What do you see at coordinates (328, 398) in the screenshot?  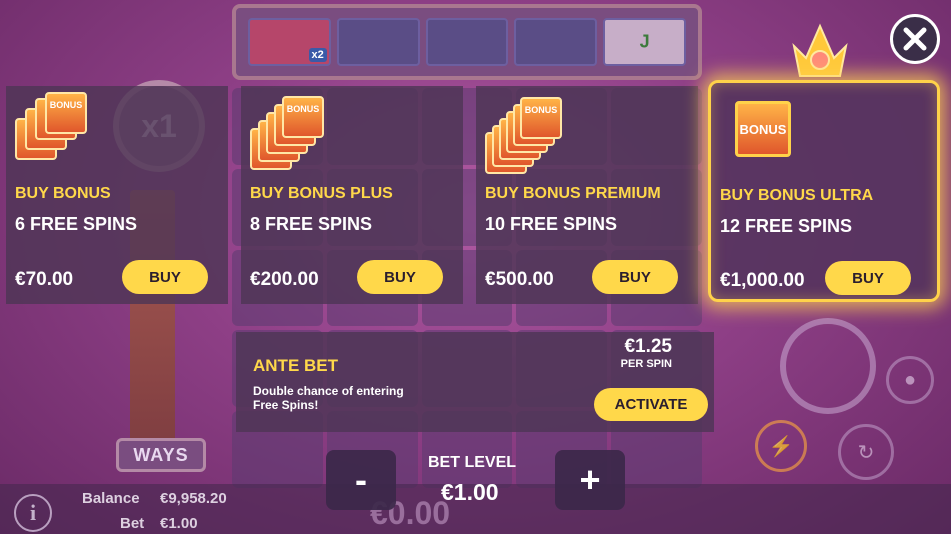 I see `ante-bet-description: Double chance of entering Free Spins!` at bounding box center [328, 398].